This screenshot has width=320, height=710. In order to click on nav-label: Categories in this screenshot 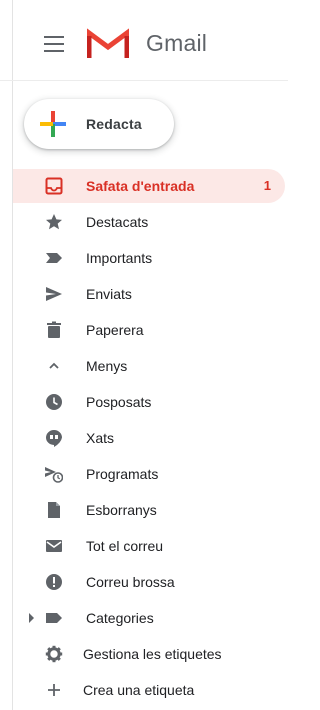, I will do `click(120, 618)`.